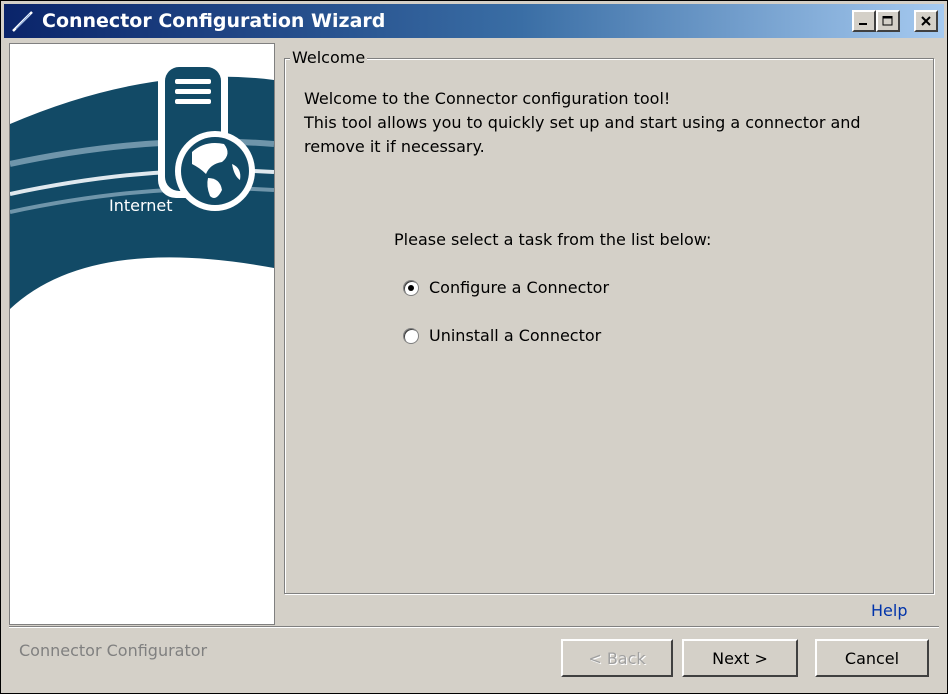 The image size is (948, 694). What do you see at coordinates (394, 146) in the screenshot?
I see `welcome-line: remove it if necessary.` at bounding box center [394, 146].